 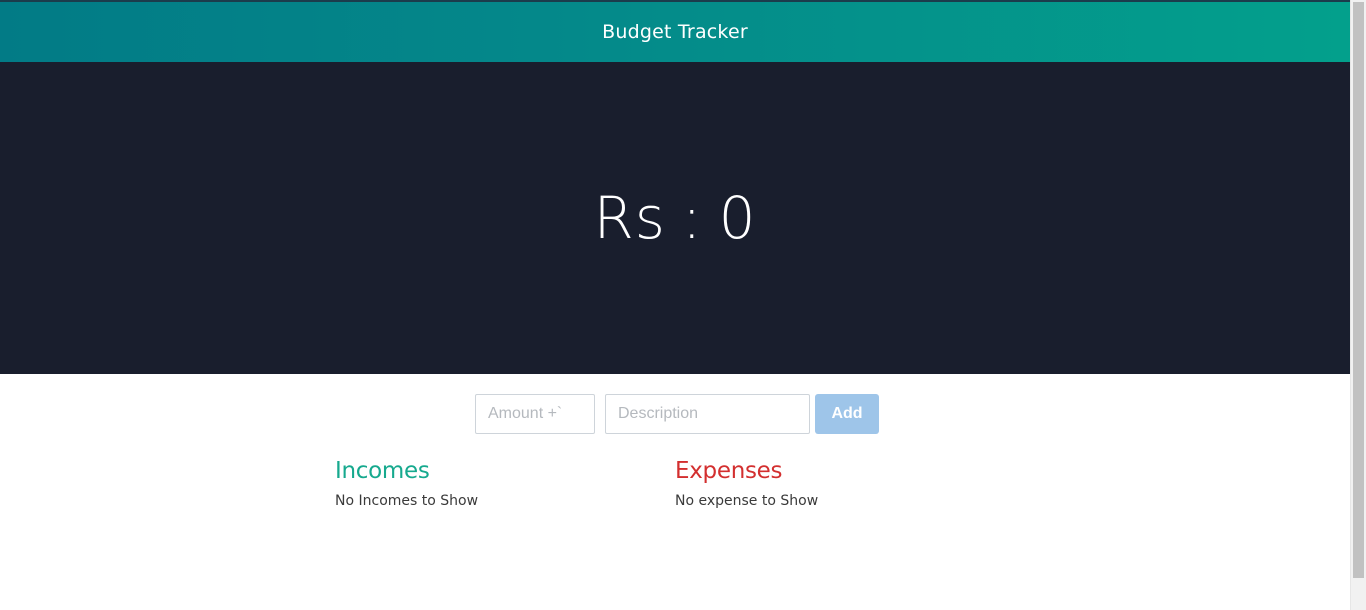 I want to click on vertical-scrollbar, so click(x=1358, y=305).